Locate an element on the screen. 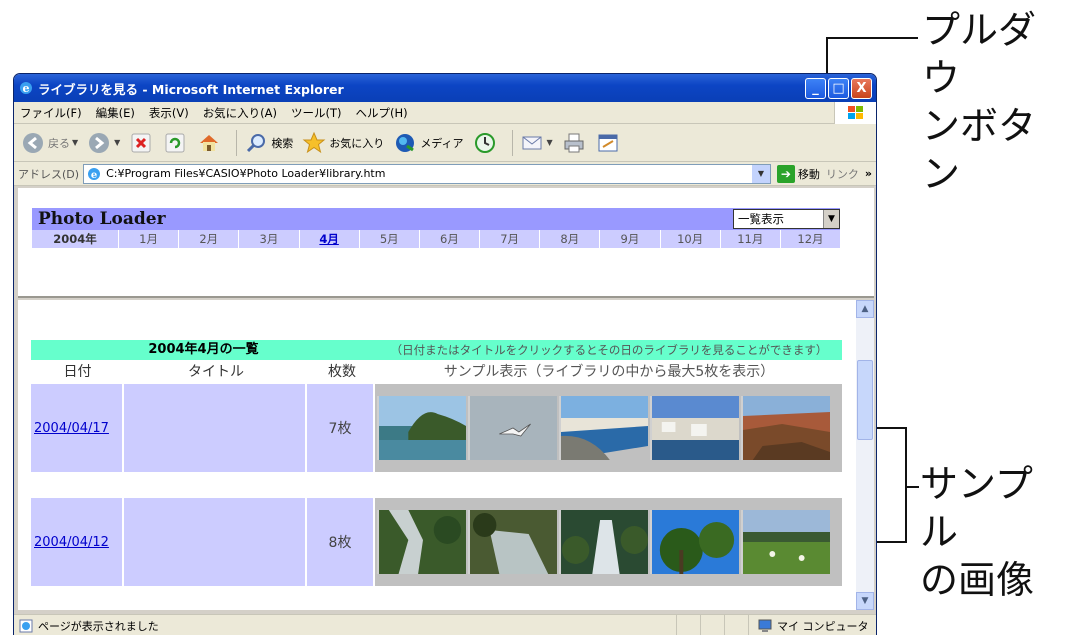  edit-page-icon is located at coordinates (608, 143).